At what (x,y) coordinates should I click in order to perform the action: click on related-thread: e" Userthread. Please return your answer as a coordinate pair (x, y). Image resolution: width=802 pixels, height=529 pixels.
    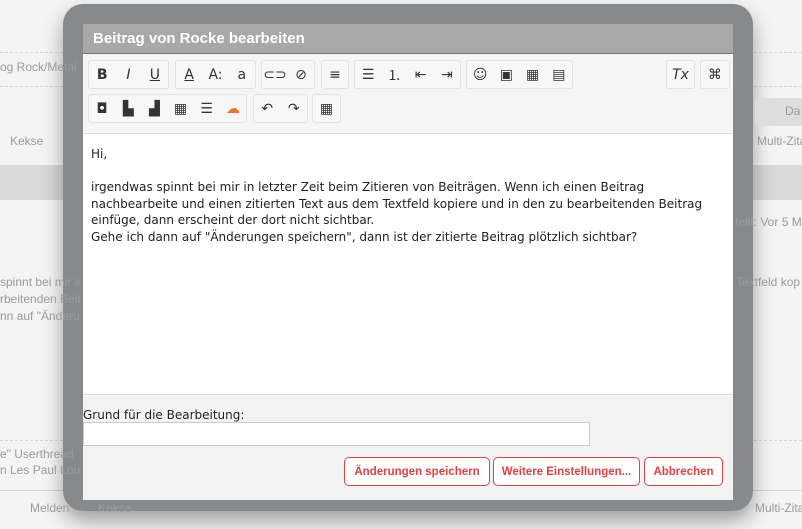
    Looking at the image, I should click on (37, 454).